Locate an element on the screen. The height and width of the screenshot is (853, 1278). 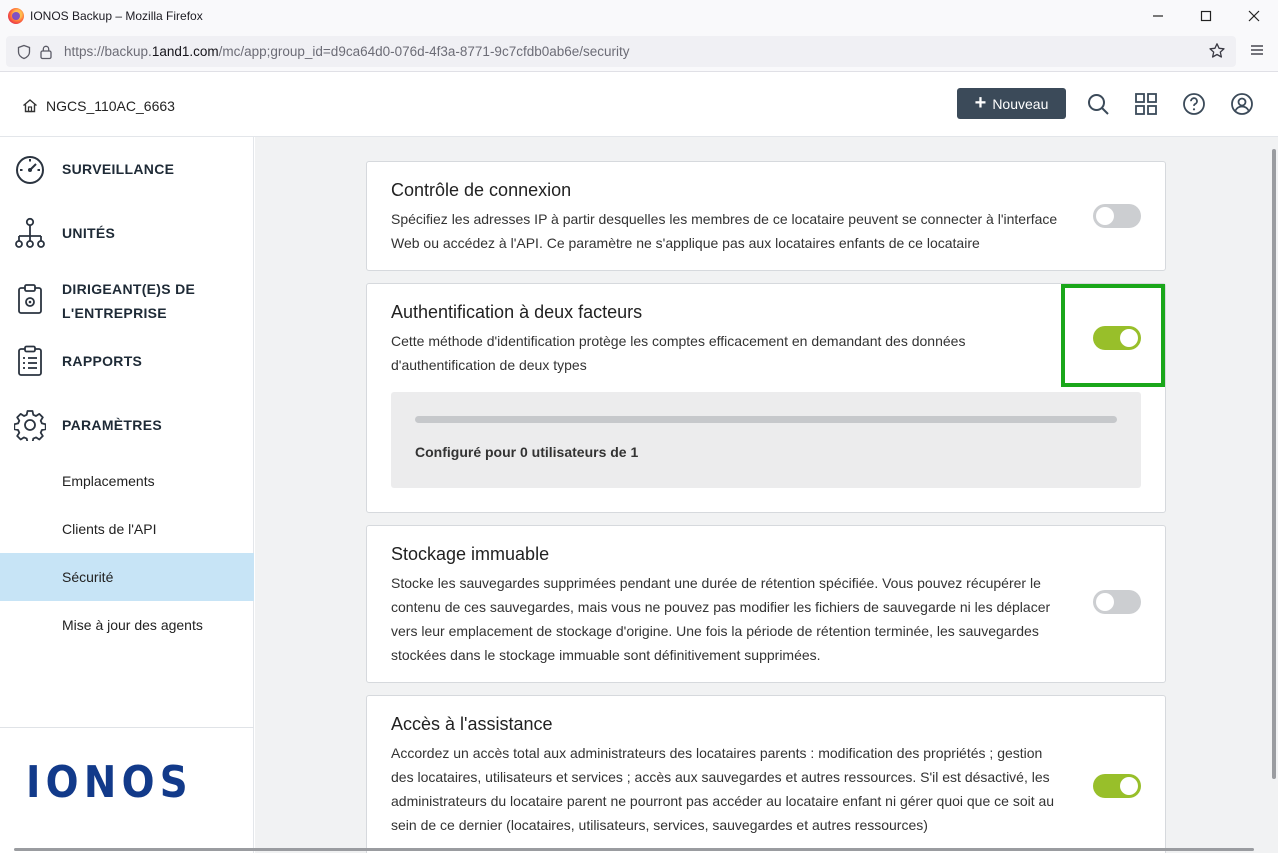
sidebar-subitem-security: Sécurité is located at coordinates (127, 577).